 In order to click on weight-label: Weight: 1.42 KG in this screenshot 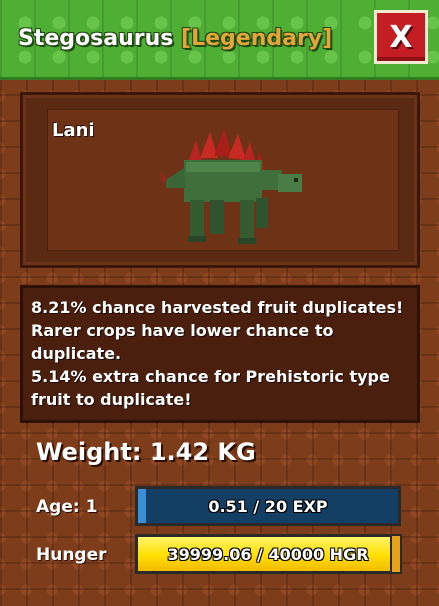, I will do `click(146, 452)`.